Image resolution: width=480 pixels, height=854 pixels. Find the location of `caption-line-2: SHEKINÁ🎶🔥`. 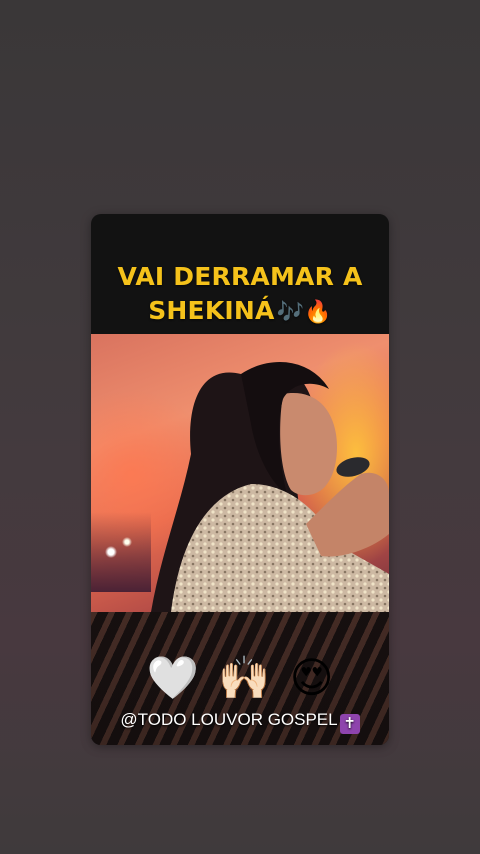

caption-line-2: SHEKINÁ🎶🔥 is located at coordinates (240, 312).